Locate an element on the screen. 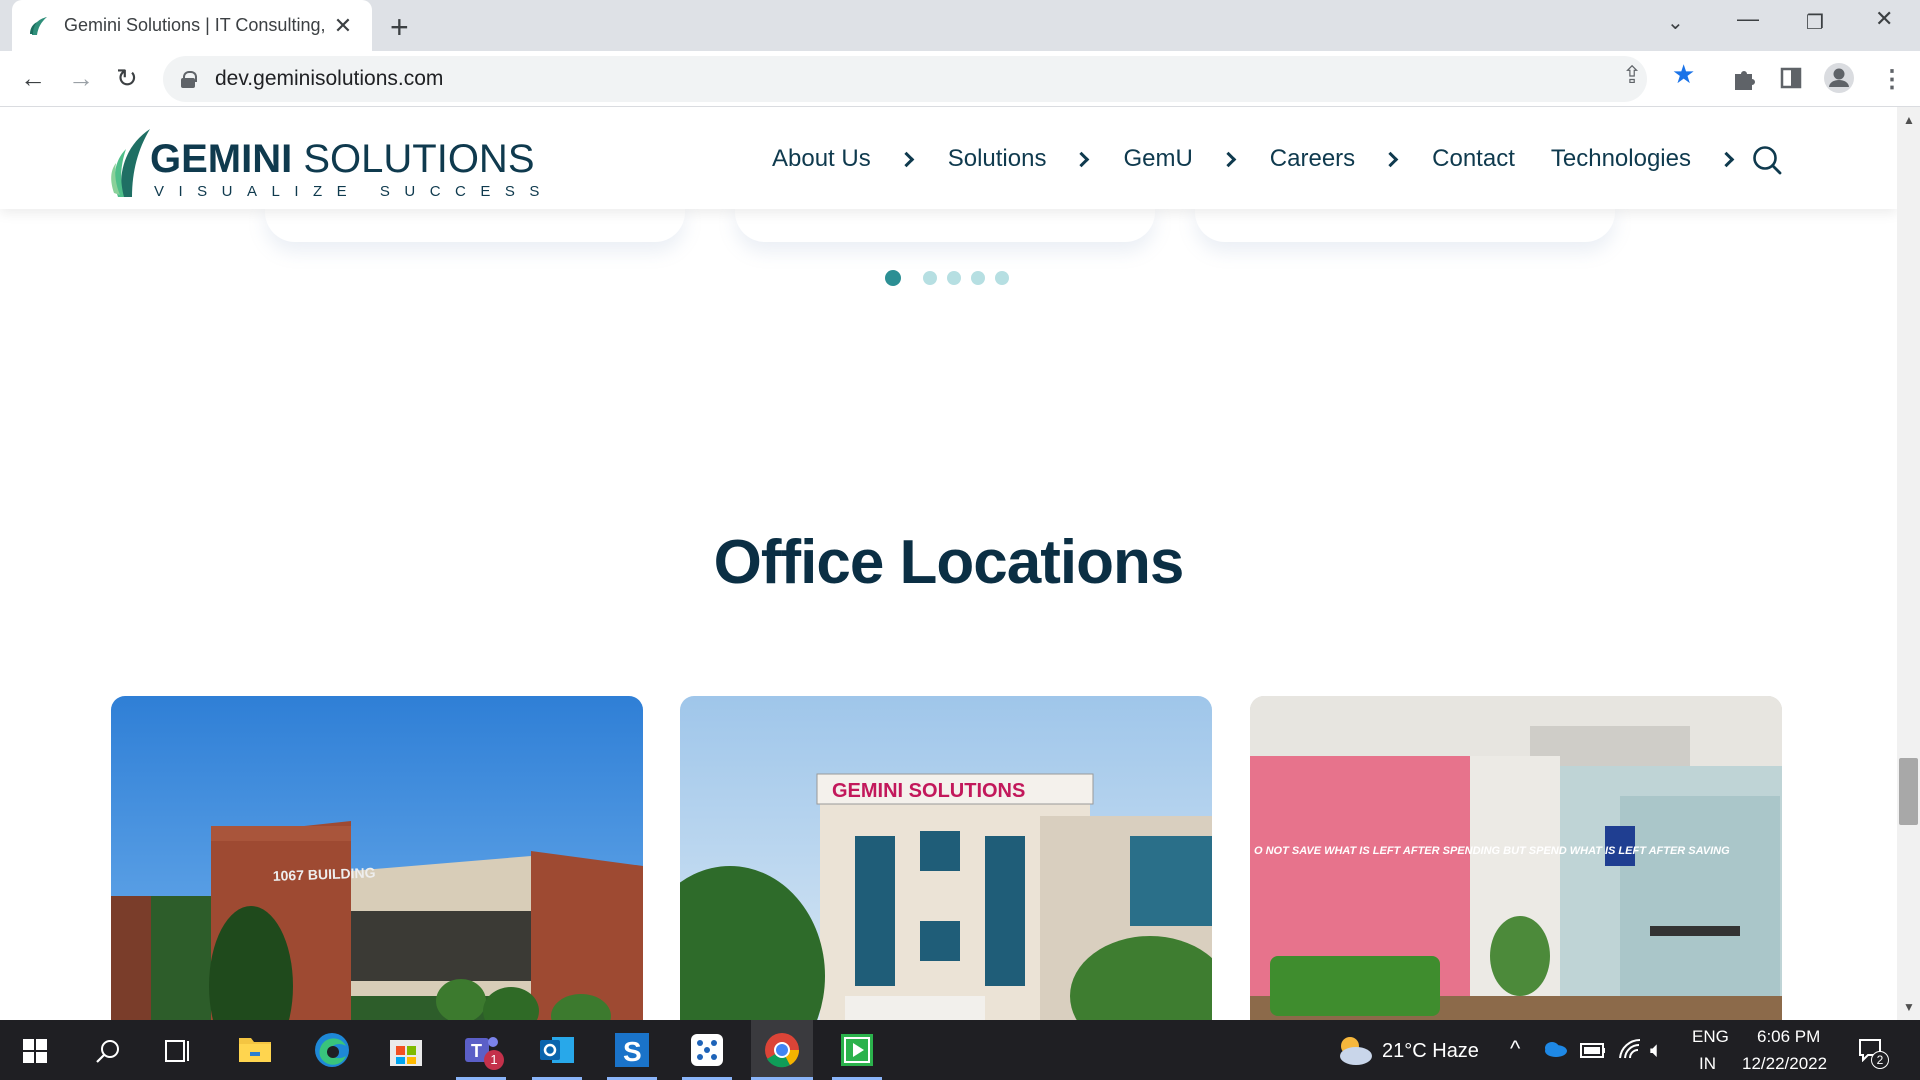 This screenshot has height=1080, width=1920. outlook-icon is located at coordinates (557, 1050).